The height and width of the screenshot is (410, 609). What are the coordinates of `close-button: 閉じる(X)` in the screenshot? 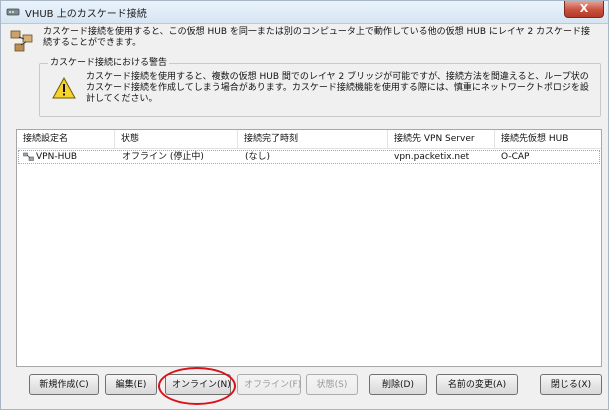 It's located at (571, 384).